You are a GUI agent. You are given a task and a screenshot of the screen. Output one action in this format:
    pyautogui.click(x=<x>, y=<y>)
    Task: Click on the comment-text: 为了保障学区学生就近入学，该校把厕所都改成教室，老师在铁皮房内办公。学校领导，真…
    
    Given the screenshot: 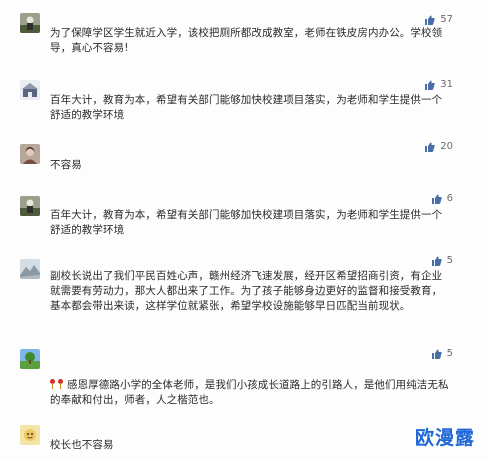 What is the action you would take?
    pyautogui.click(x=246, y=40)
    